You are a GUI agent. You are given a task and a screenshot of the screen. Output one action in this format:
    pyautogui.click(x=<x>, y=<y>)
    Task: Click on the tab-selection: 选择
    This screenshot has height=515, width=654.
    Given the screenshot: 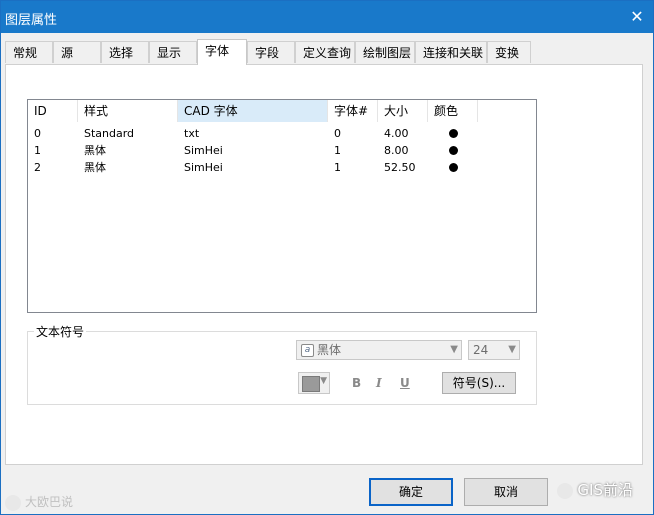 What is the action you would take?
    pyautogui.click(x=125, y=52)
    